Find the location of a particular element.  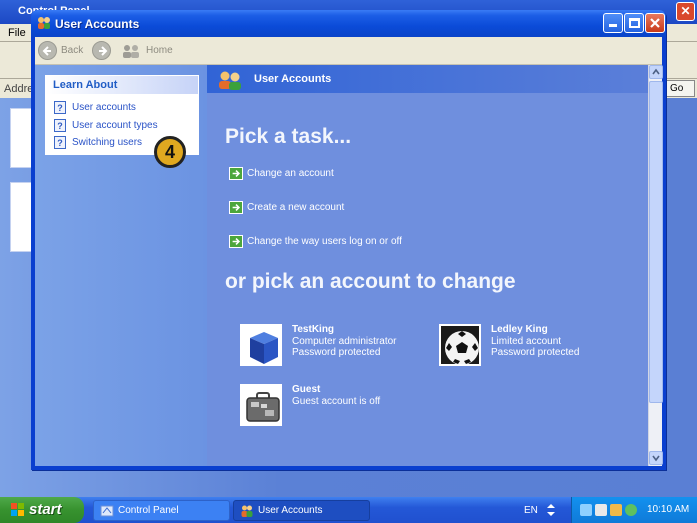

security-icon is located at coordinates (616, 510).